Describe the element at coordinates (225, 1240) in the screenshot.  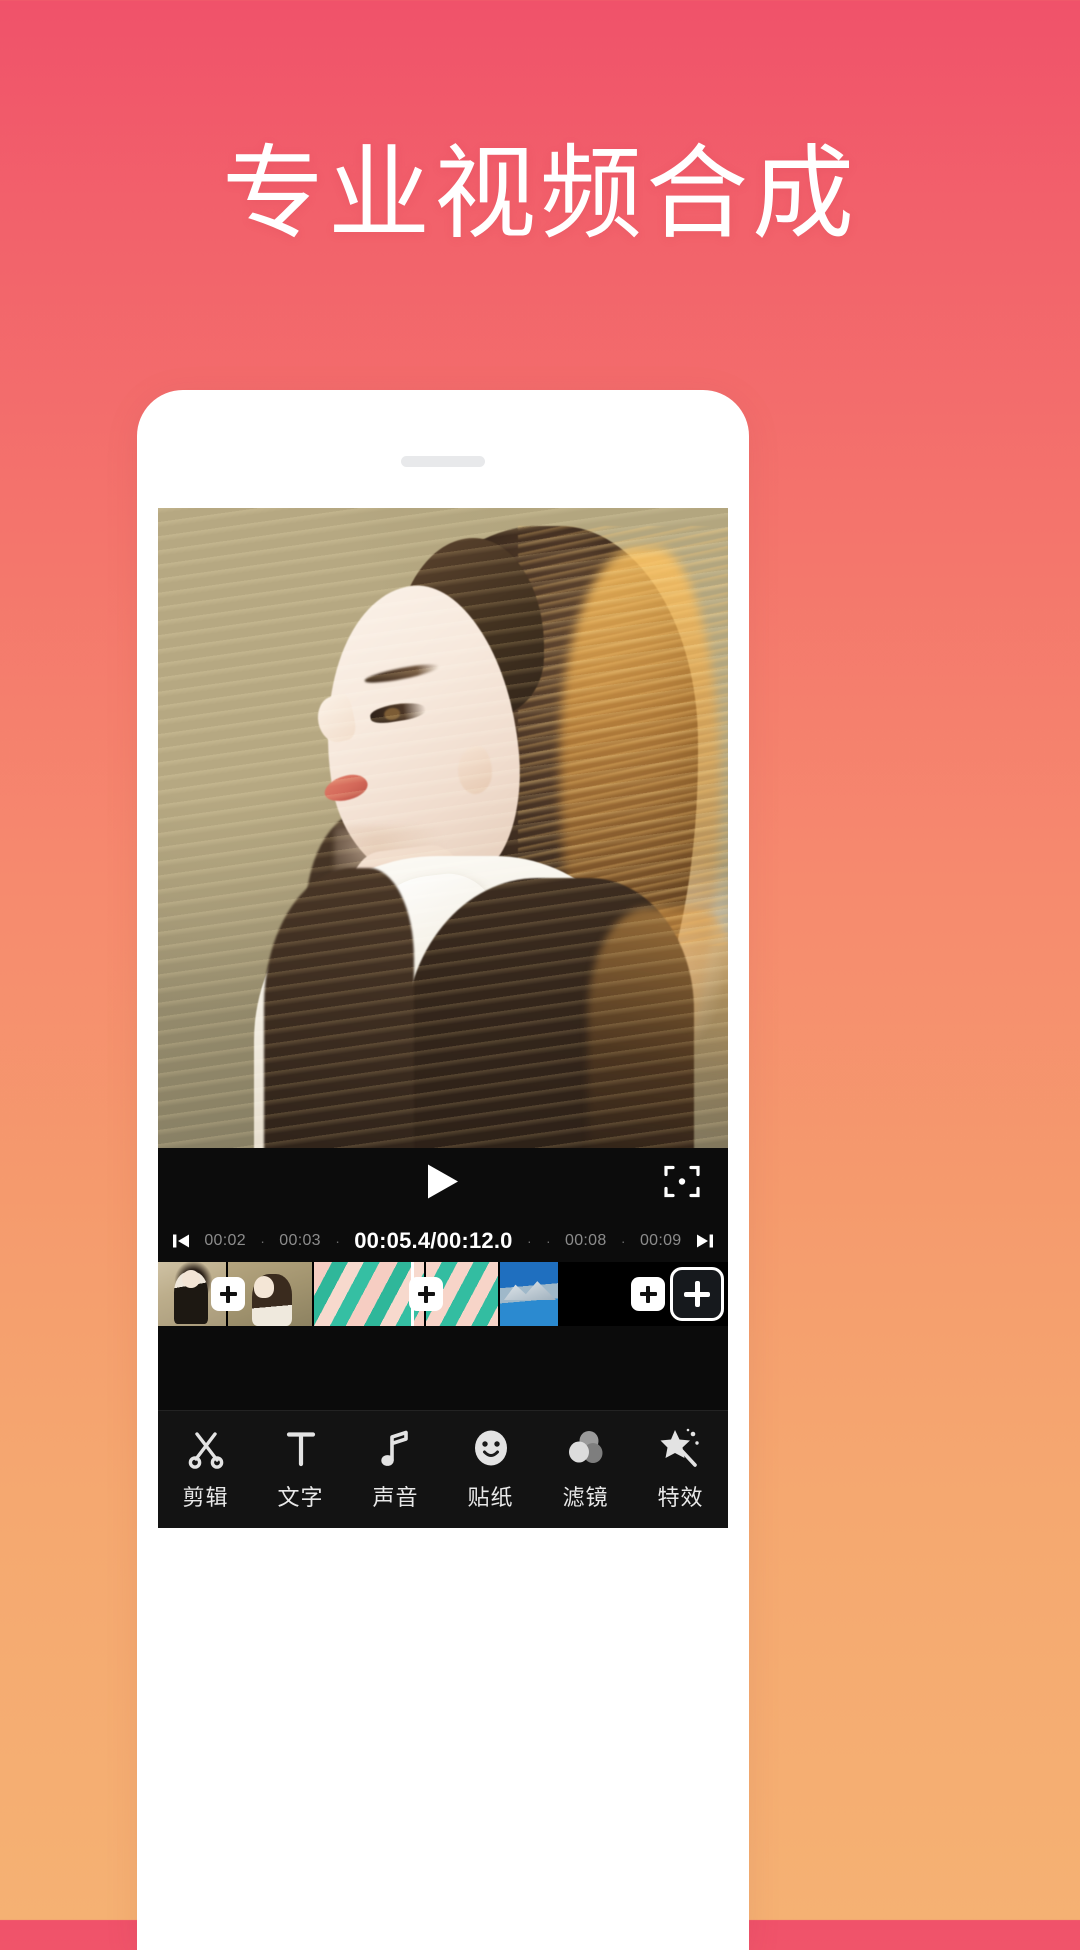
I see `ruler-tick: 00:02` at that location.